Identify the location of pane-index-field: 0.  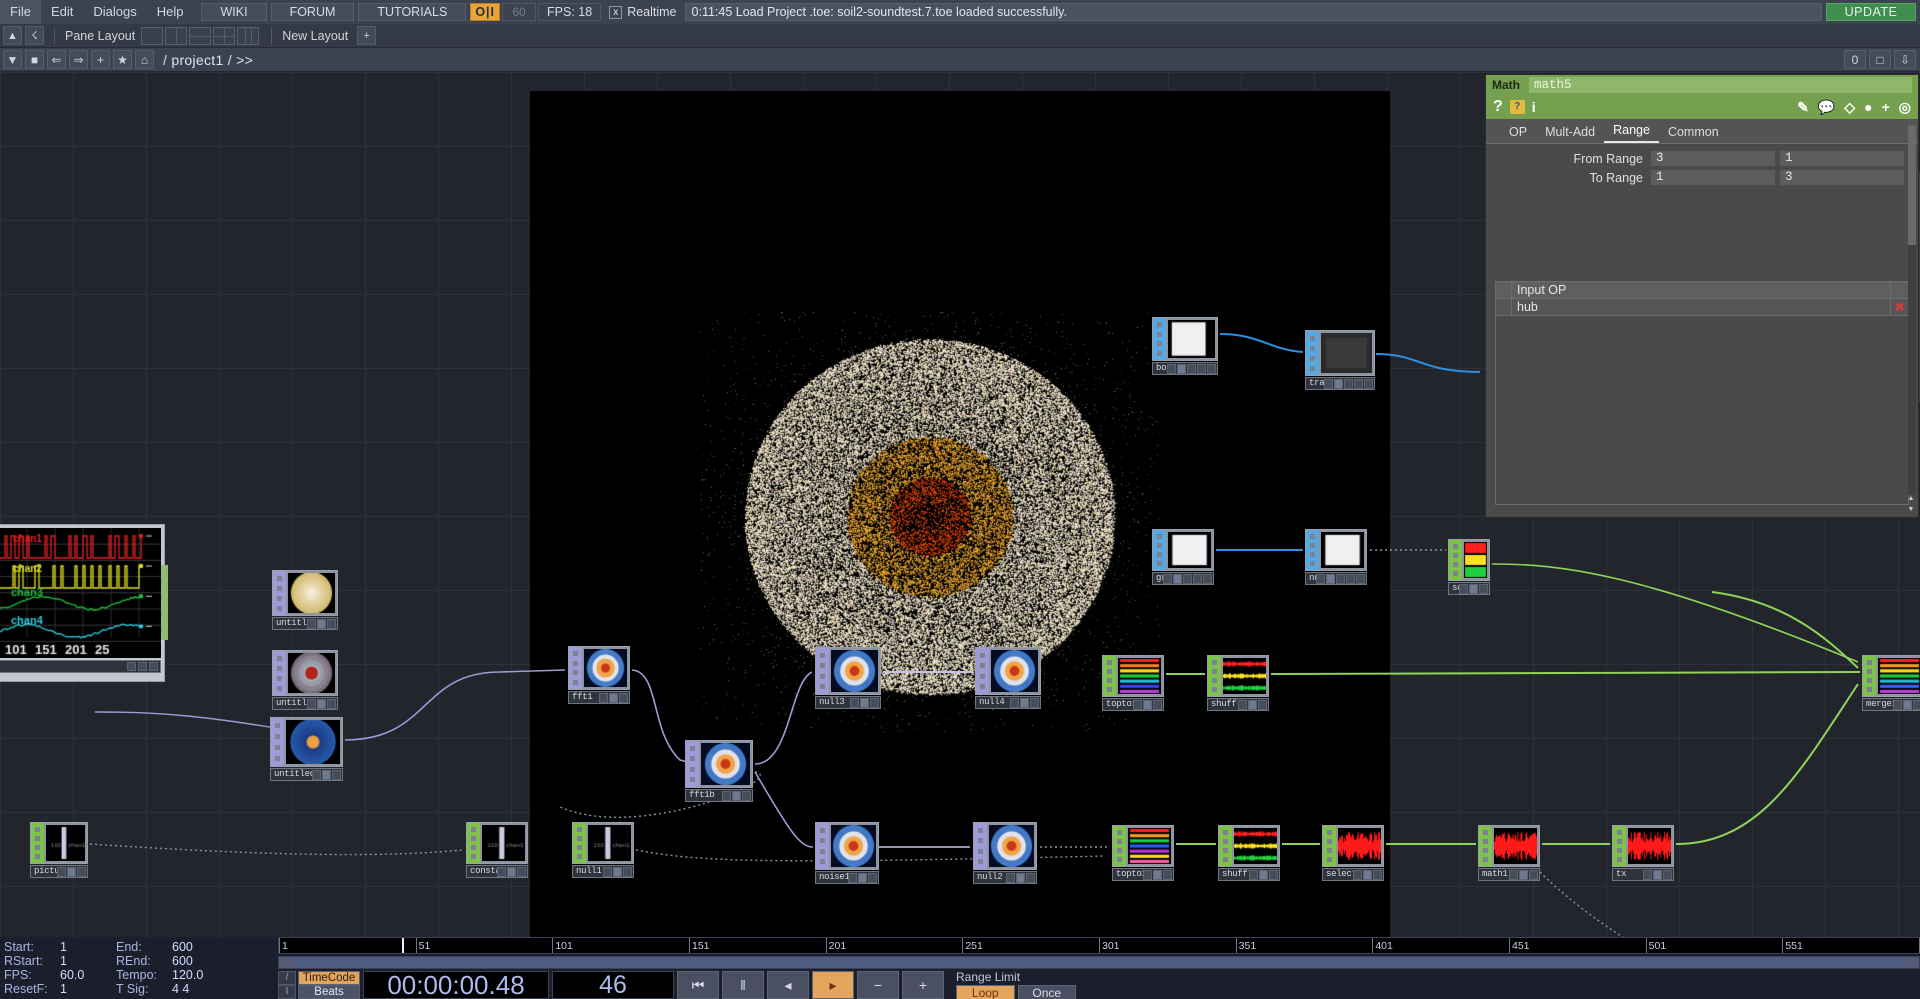
(1855, 59).